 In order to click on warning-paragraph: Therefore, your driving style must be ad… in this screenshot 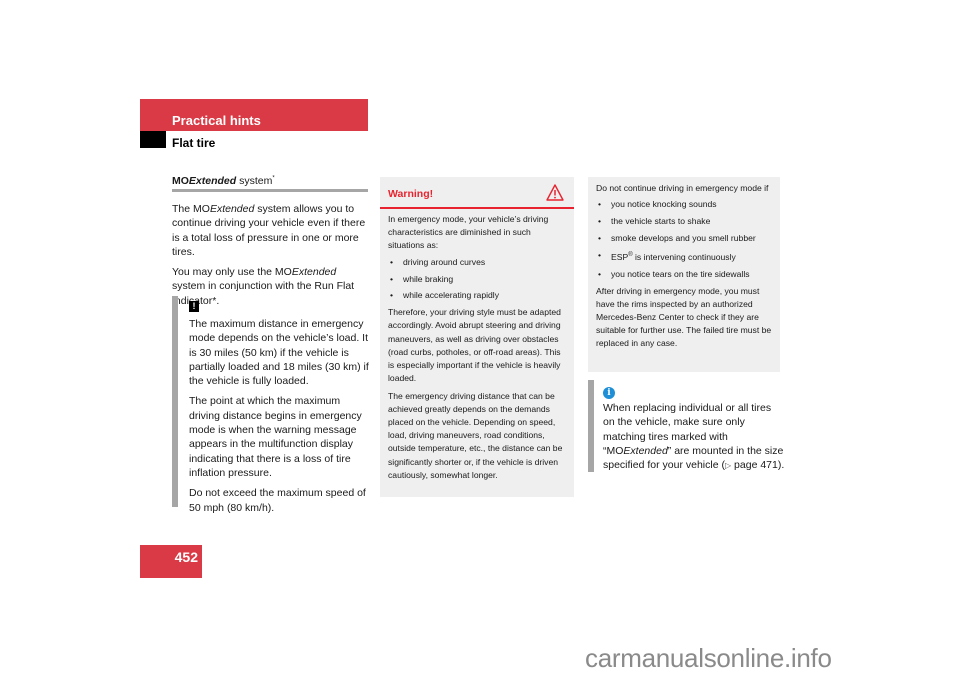, I will do `click(474, 345)`.